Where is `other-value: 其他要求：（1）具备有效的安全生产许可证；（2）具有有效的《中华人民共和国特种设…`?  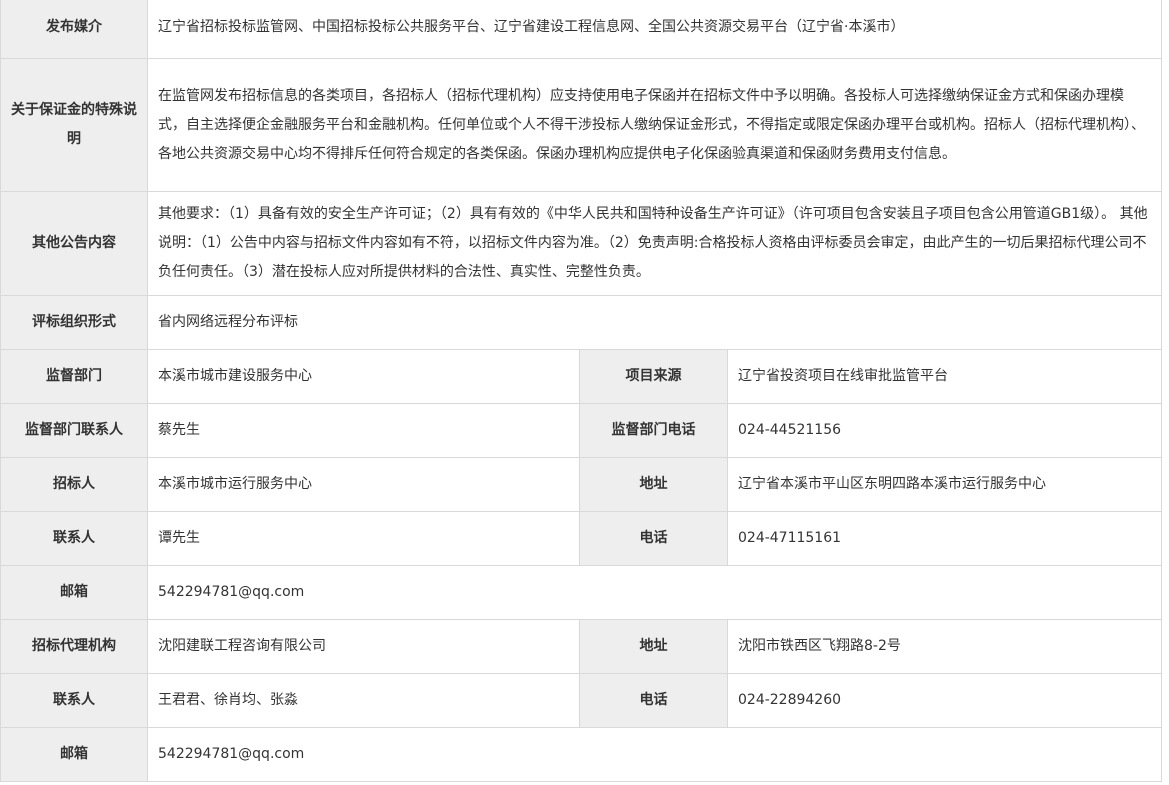
other-value: 其他要求：（1）具备有效的安全生产许可证；（2）具有有效的《中华人民共和国特种设… is located at coordinates (654, 243).